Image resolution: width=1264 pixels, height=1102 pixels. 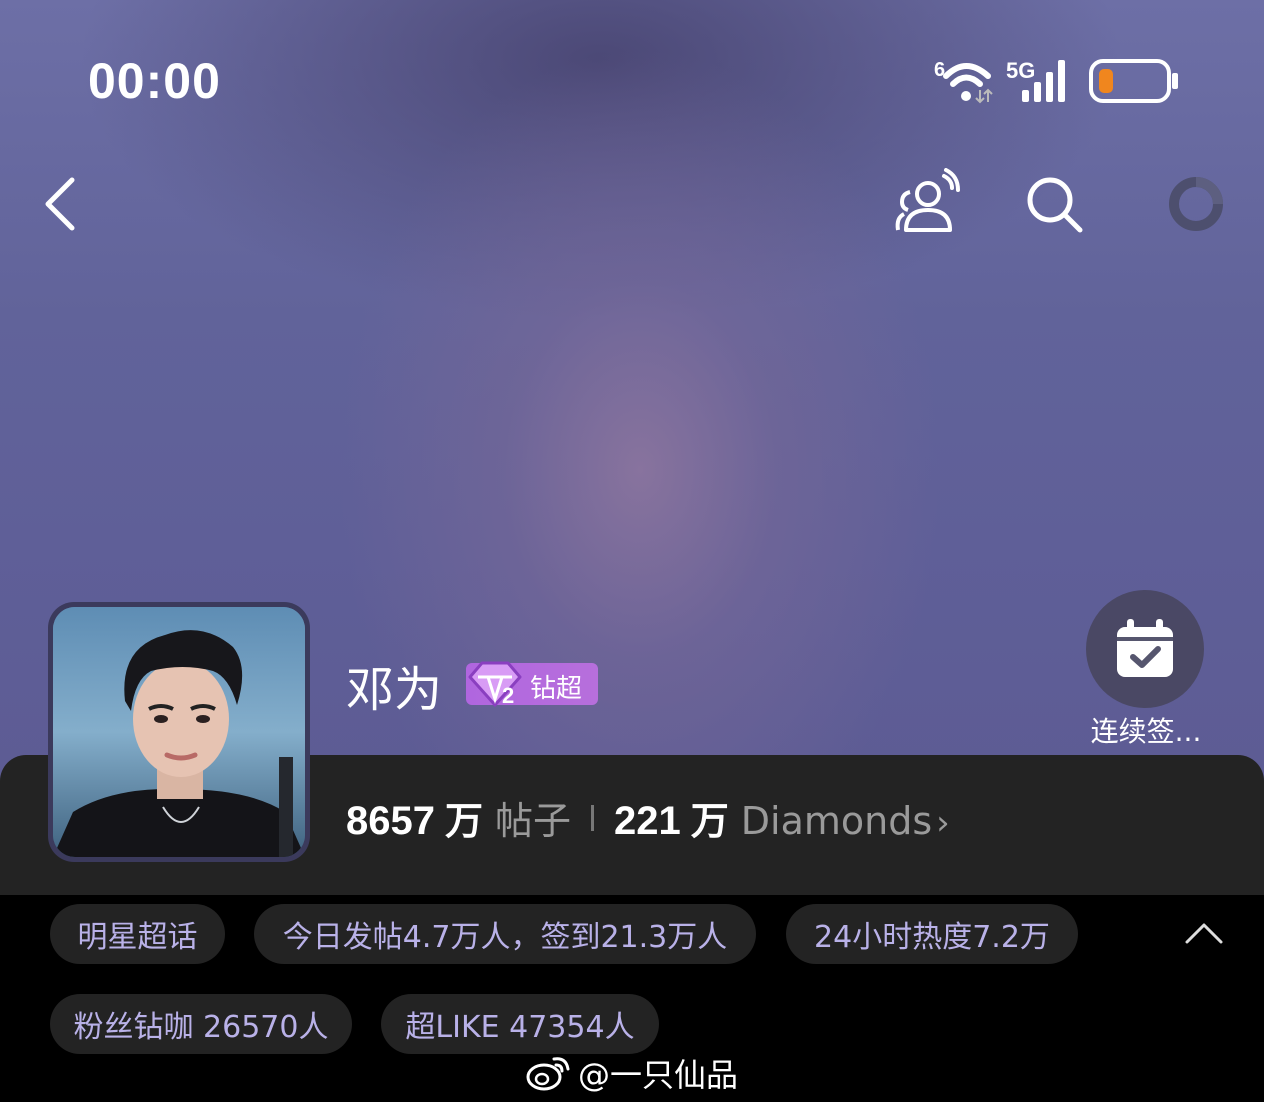 I want to click on watermark: @一只仙品, so click(x=632, y=1073).